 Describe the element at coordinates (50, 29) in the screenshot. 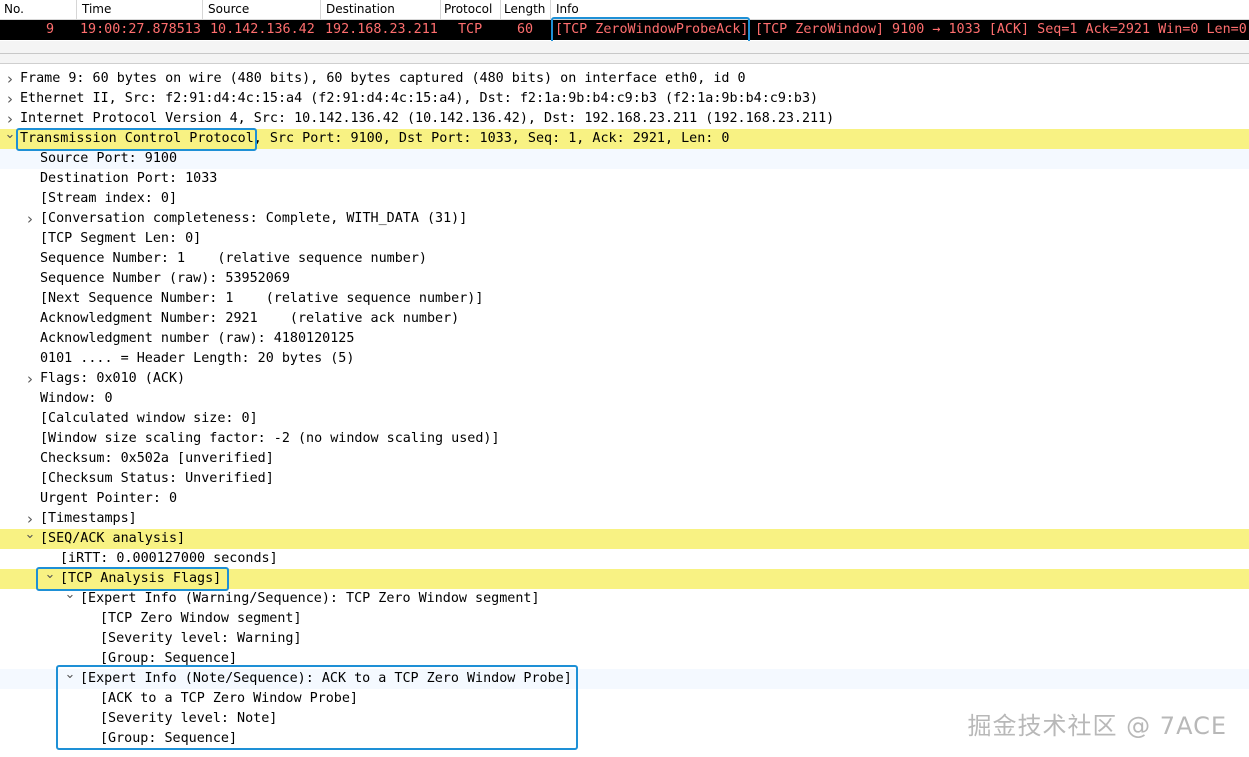

I see `packet-no: 9` at that location.